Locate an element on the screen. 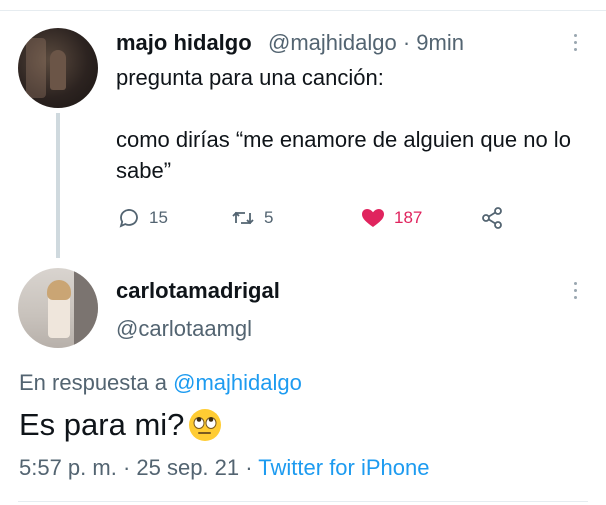 The width and height of the screenshot is (606, 505). comment-bubble-icon is located at coordinates (128, 218).